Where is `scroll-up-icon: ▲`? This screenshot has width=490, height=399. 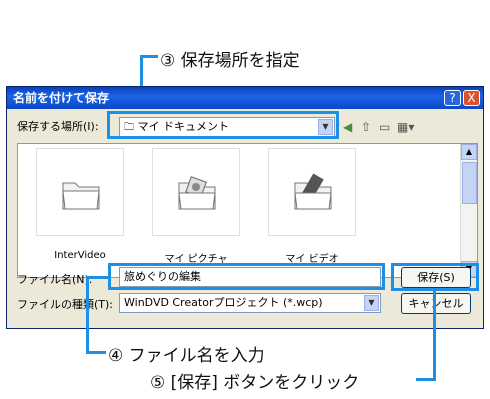 scroll-up-icon: ▲ is located at coordinates (469, 152).